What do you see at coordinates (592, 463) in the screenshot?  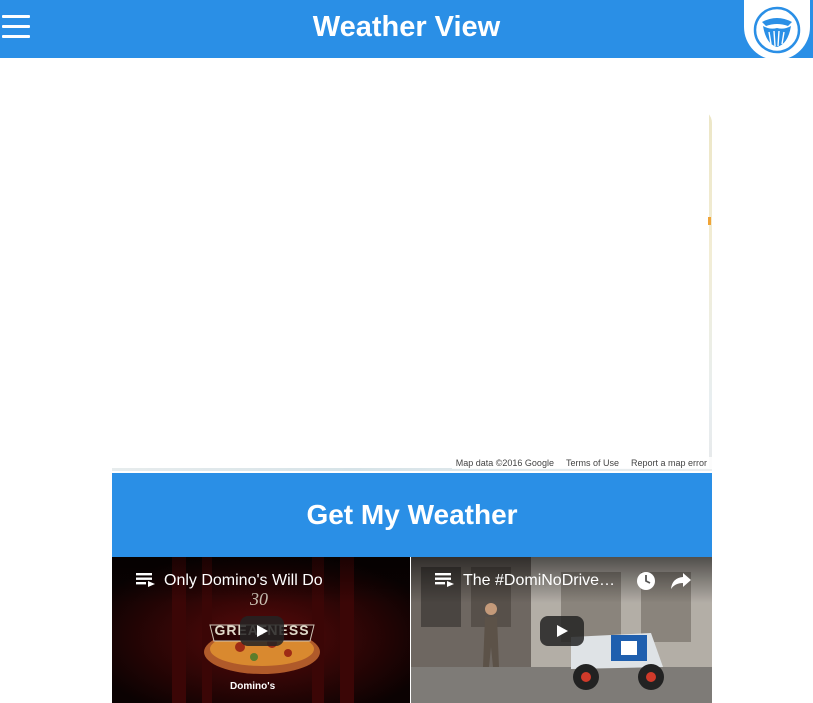 I see `terms-of-use-link: Terms of Use` at bounding box center [592, 463].